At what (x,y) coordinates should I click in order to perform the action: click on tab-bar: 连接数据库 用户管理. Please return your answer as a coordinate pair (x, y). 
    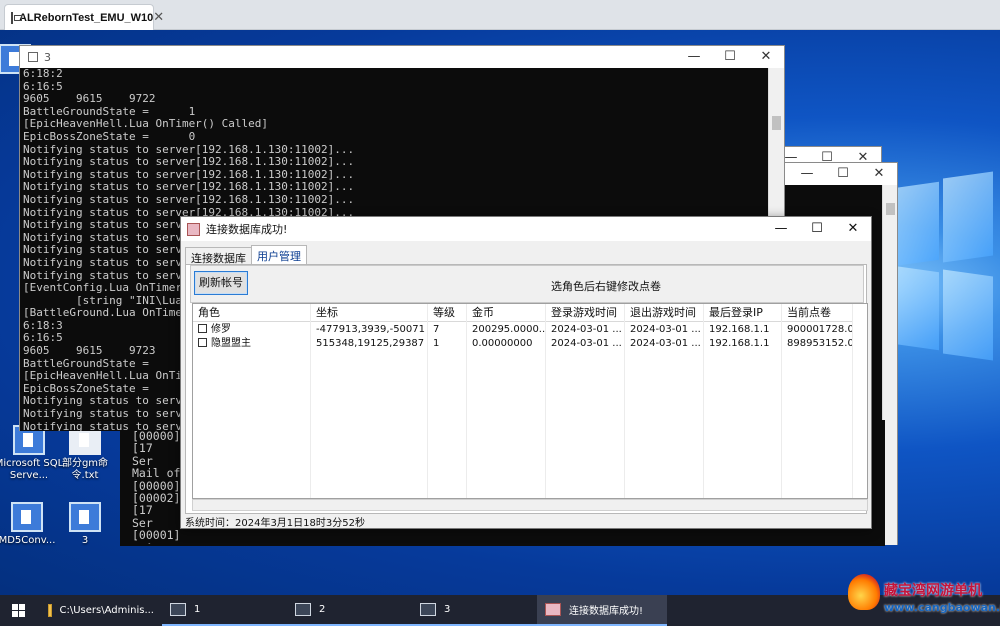
    Looking at the image, I should click on (246, 255).